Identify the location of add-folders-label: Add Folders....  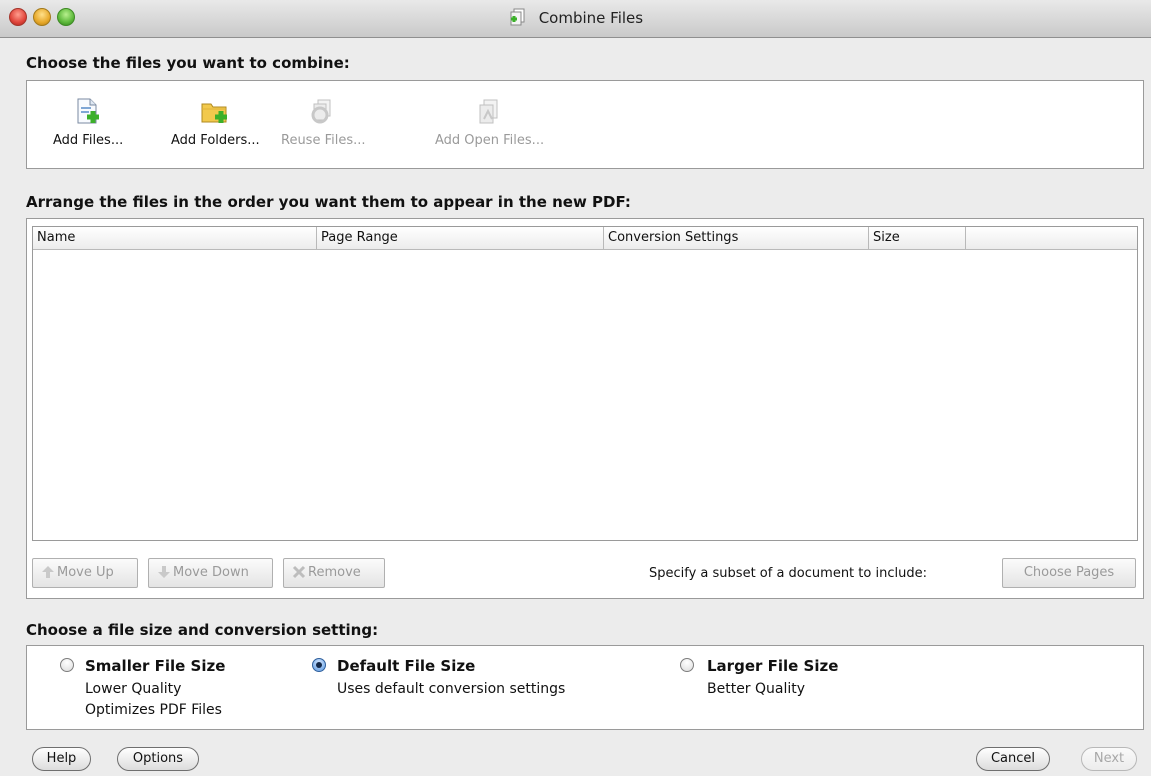
(215, 140).